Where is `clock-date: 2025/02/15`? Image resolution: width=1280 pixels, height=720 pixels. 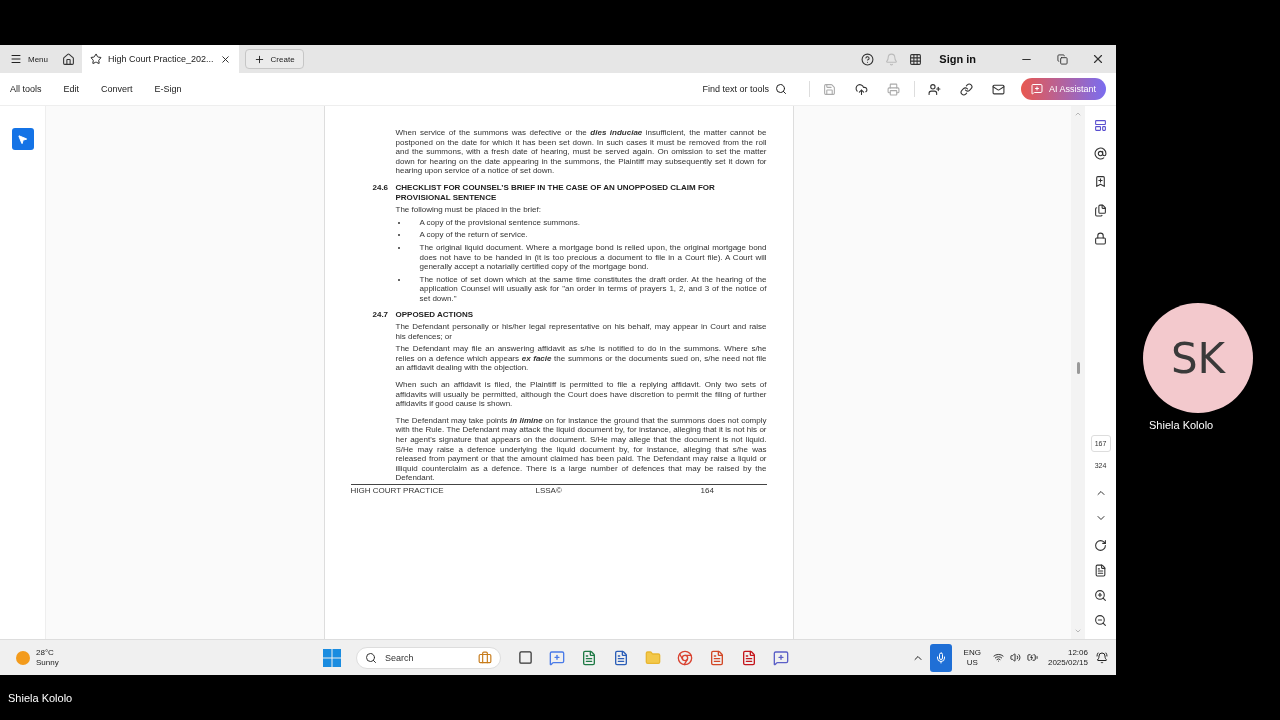
clock-date: 2025/02/15 is located at coordinates (1067, 662).